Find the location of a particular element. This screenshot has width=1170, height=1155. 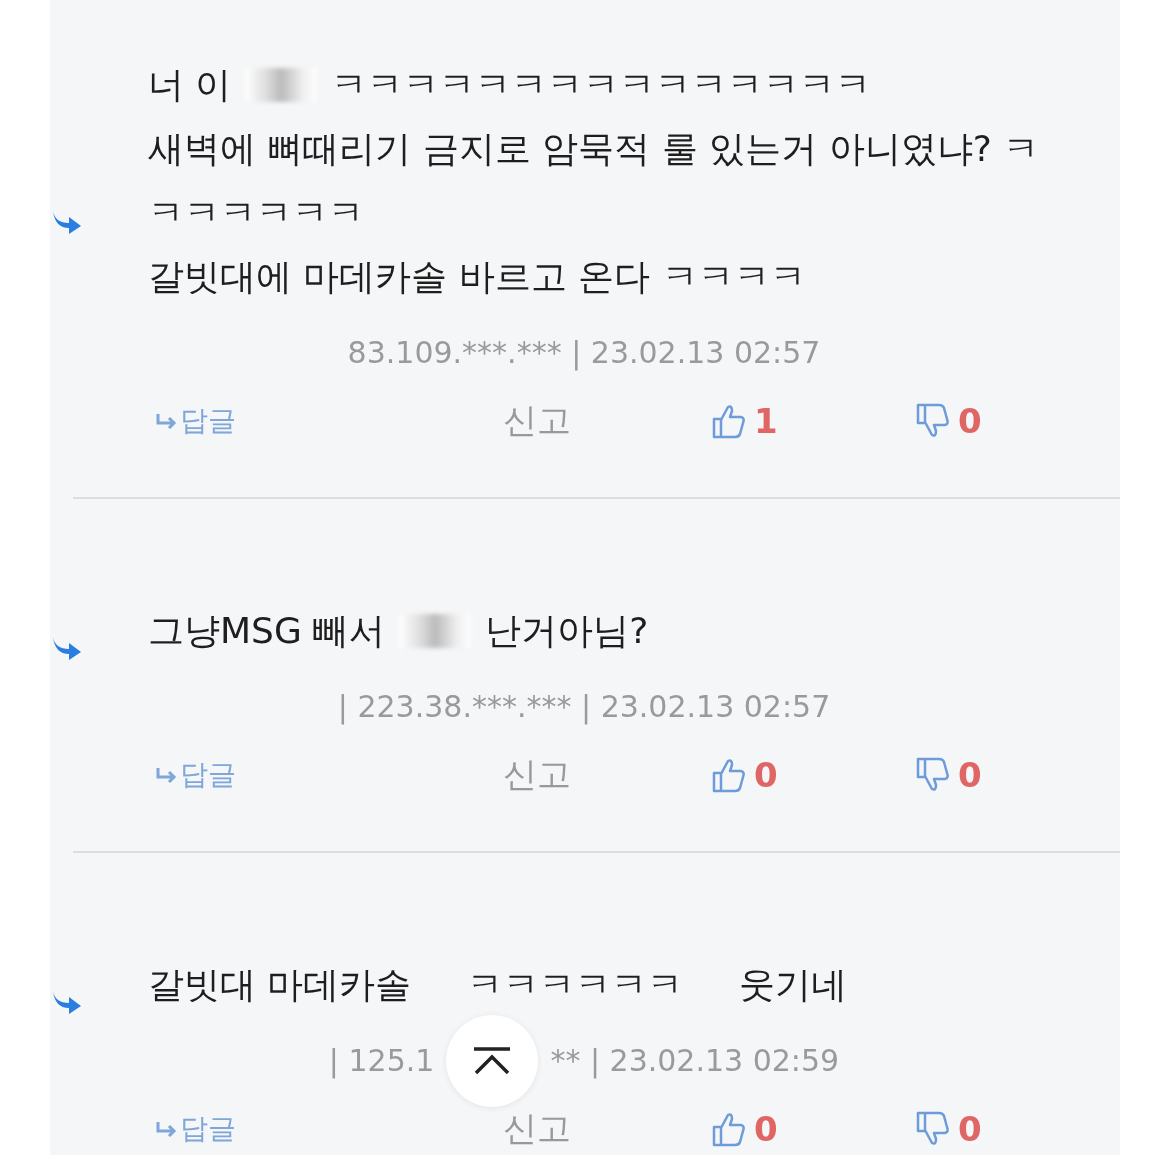

scroll-top-icon is located at coordinates (492, 1061).